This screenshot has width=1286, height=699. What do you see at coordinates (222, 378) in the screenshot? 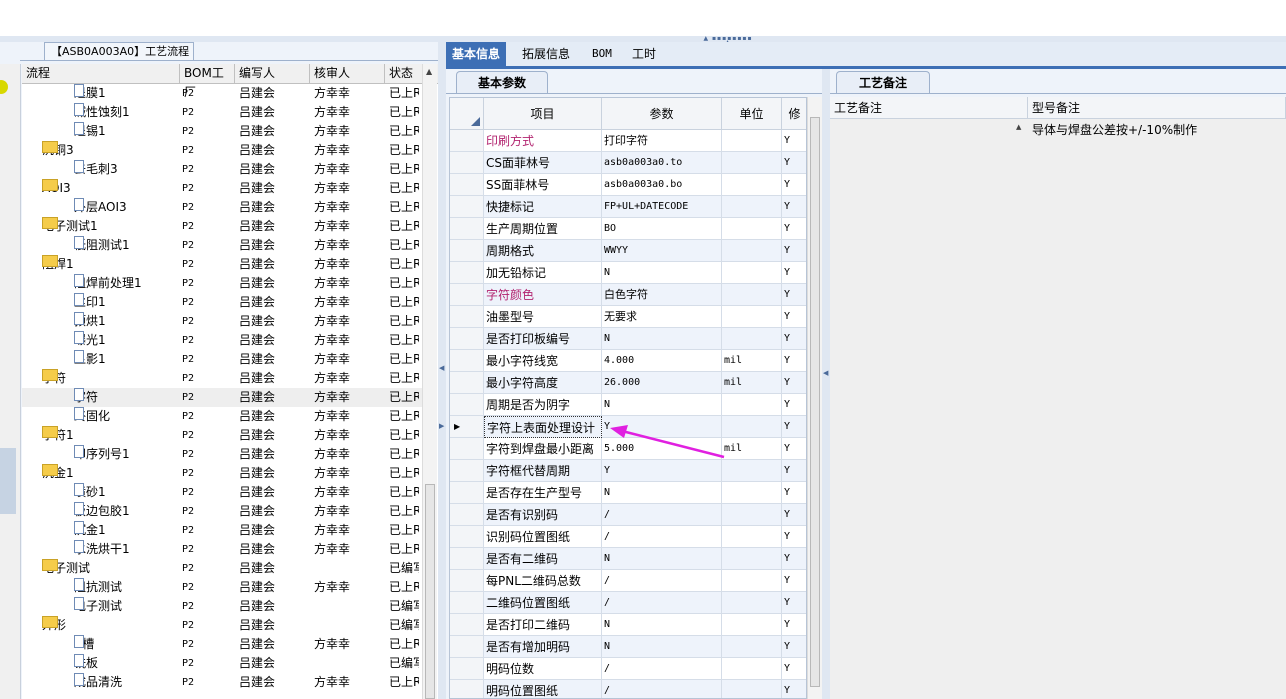
I see `tree-folder-row: −字符 P2 吕建会 方幸幸 已上R` at bounding box center [222, 378].